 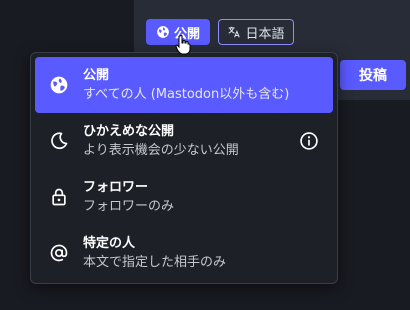 I want to click on option-title: 特定の人, so click(x=109, y=243).